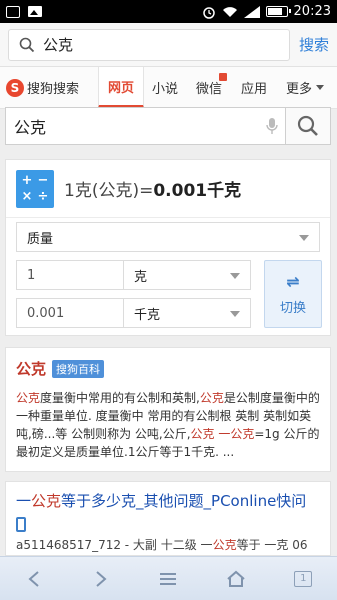  I want to click on back-button, so click(34, 579).